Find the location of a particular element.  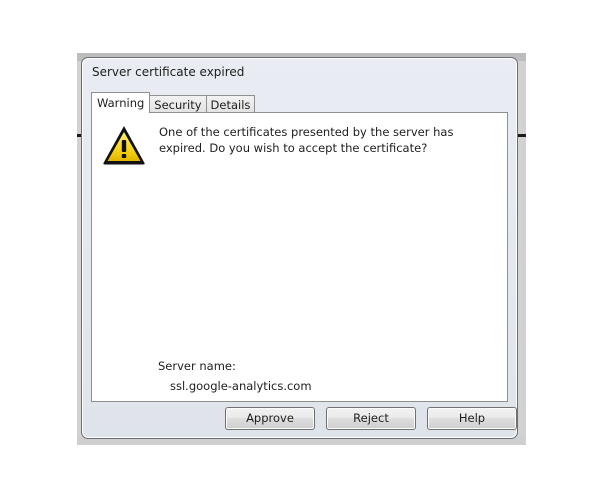

tab-security: Security is located at coordinates (178, 104).